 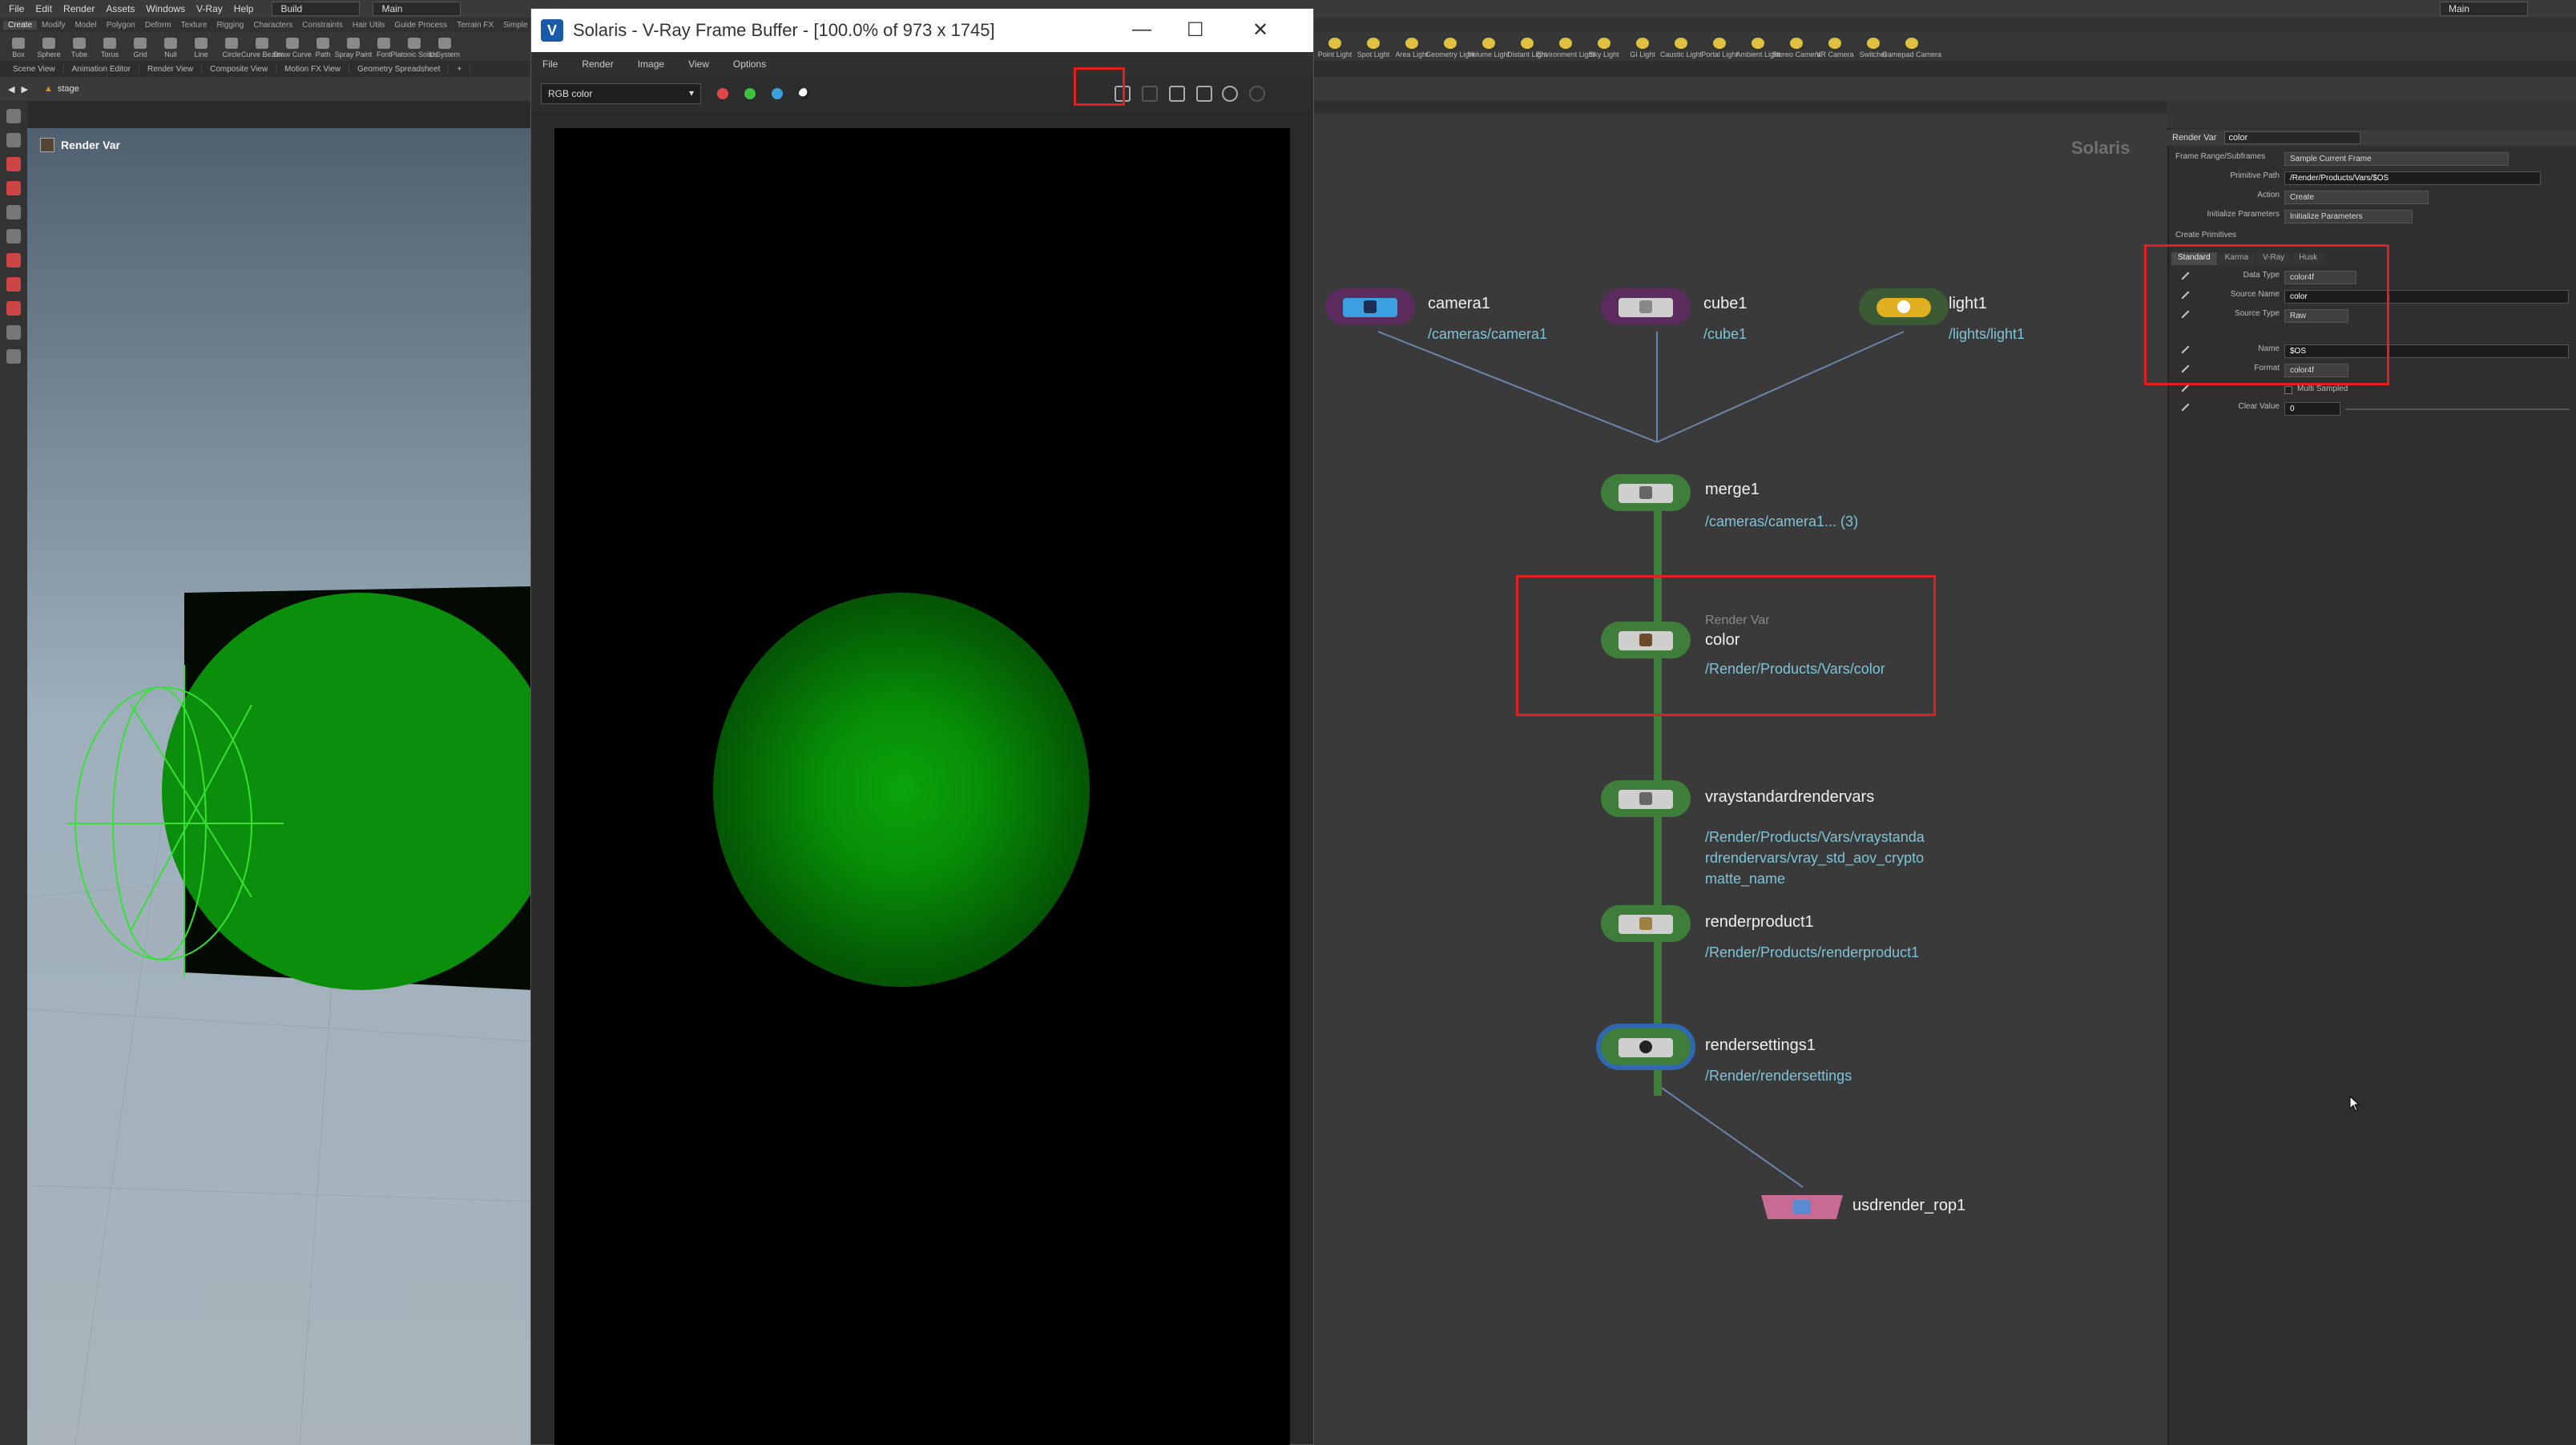 What do you see at coordinates (18, 48) in the screenshot?
I see `shelf-tool: Box` at bounding box center [18, 48].